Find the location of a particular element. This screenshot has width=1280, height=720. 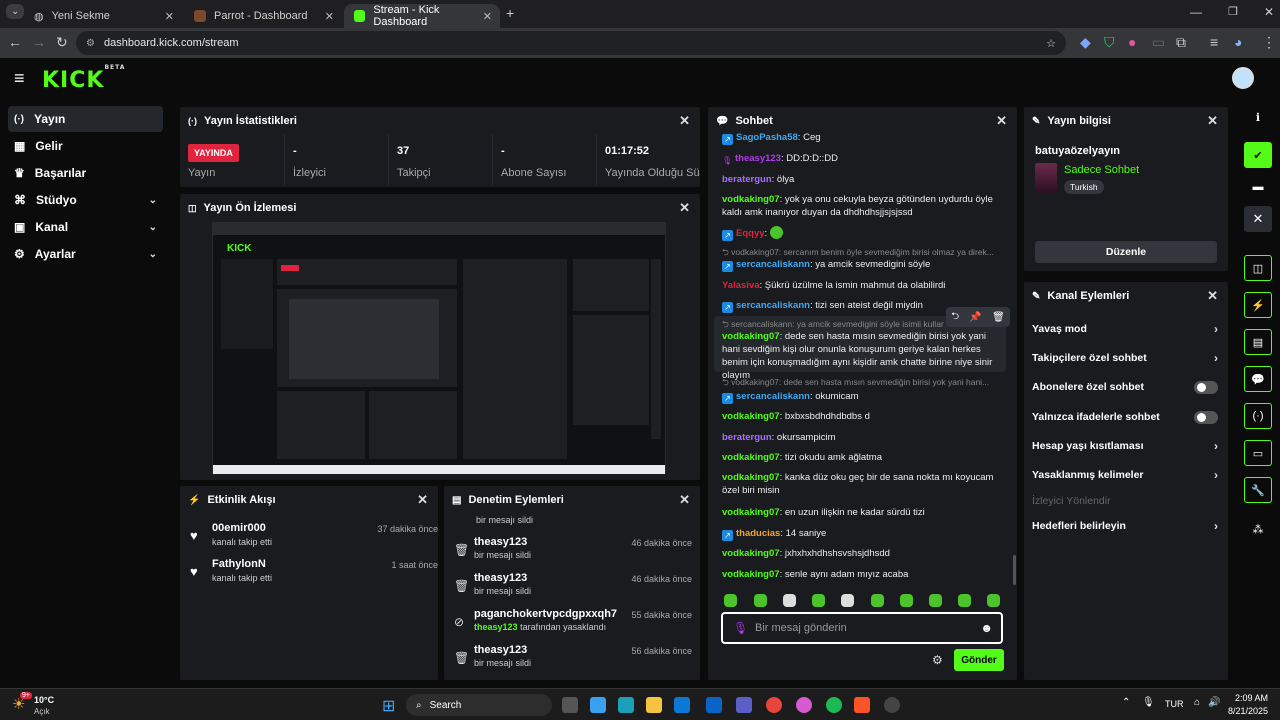

emoji-icon: ☻ is located at coordinates (986, 628).